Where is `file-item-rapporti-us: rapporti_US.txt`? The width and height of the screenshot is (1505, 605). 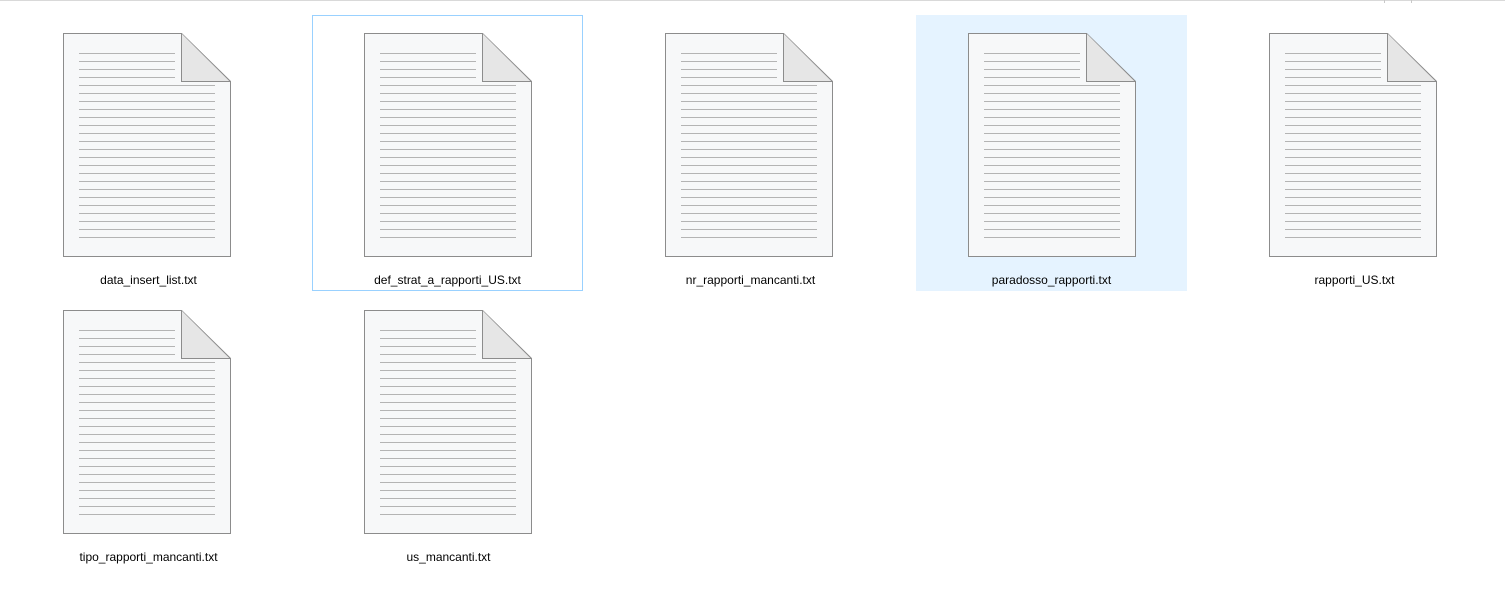
file-item-rapporti-us: rapporti_US.txt is located at coordinates (1354, 153).